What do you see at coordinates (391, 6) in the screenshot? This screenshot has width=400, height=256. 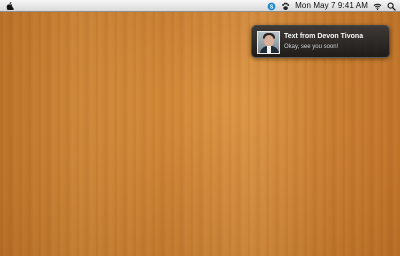 I see `search-icon` at bounding box center [391, 6].